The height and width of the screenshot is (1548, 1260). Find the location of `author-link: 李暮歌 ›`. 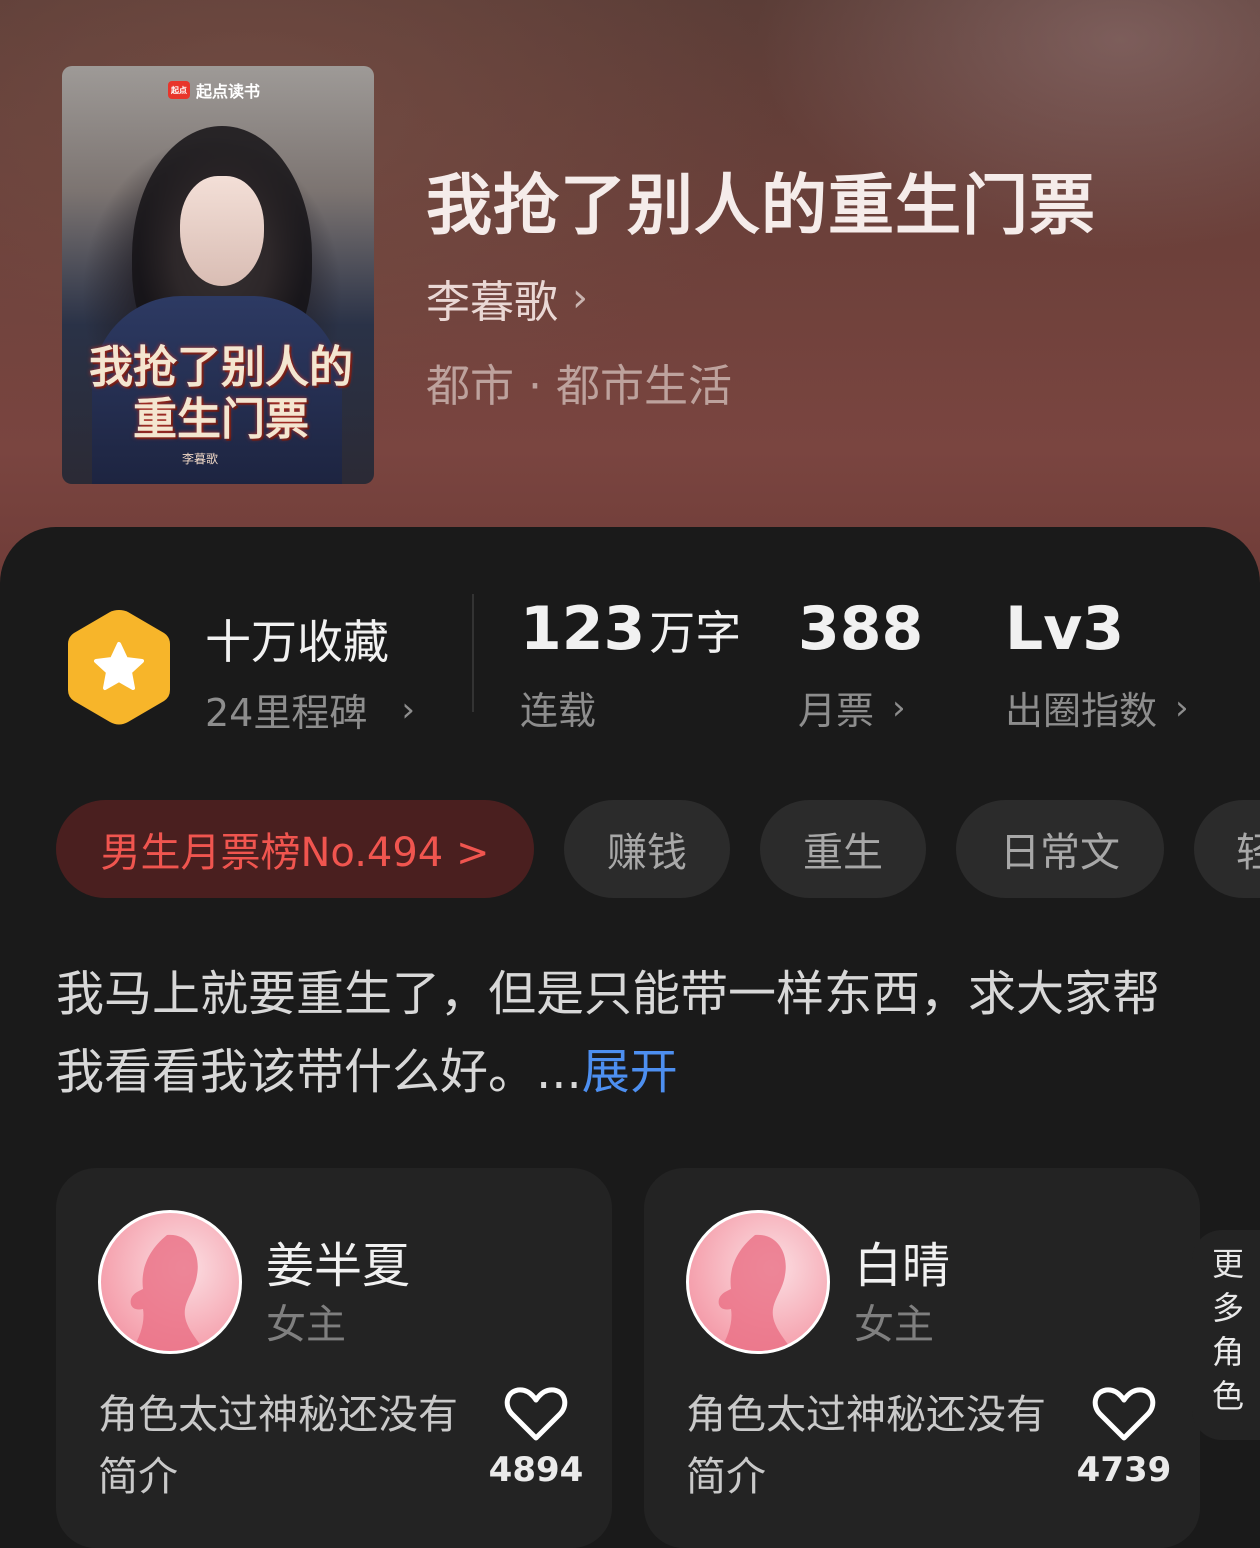

author-link: 李暮歌 › is located at coordinates (507, 298).